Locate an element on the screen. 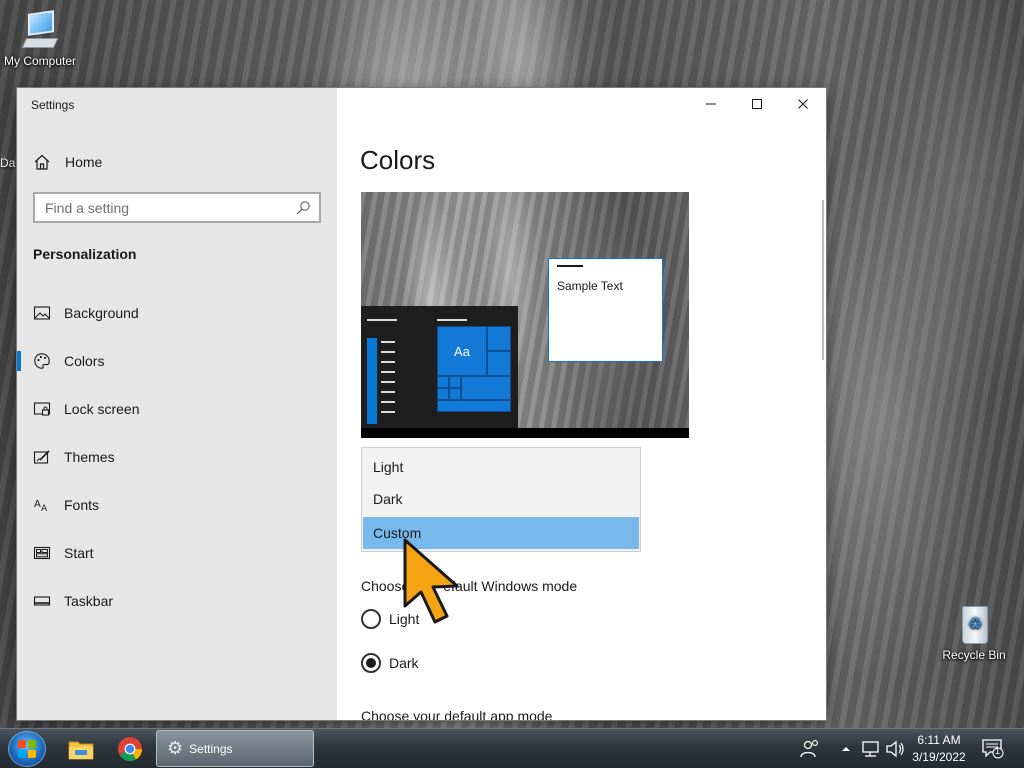  caption-buttons is located at coordinates (757, 104).